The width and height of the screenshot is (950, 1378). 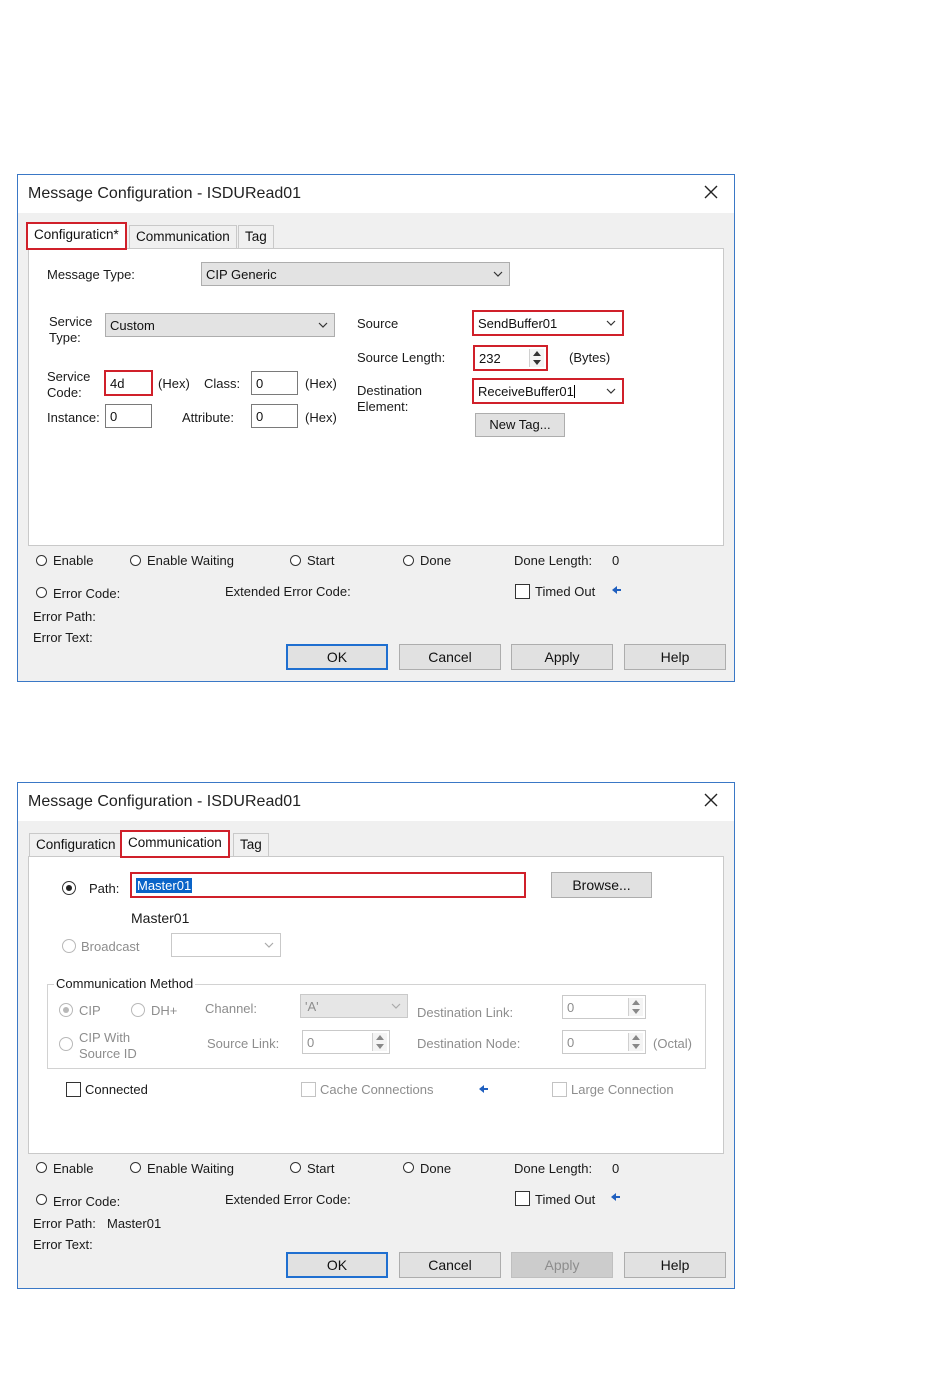 What do you see at coordinates (116, 1089) in the screenshot?
I see `connected-label: Connected` at bounding box center [116, 1089].